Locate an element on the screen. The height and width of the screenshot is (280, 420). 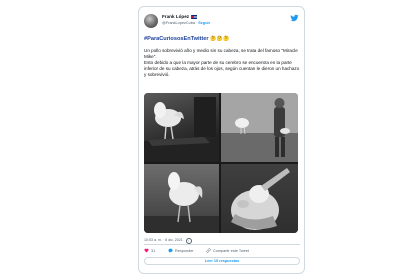
speech-bubble-icon is located at coordinates (170, 250).